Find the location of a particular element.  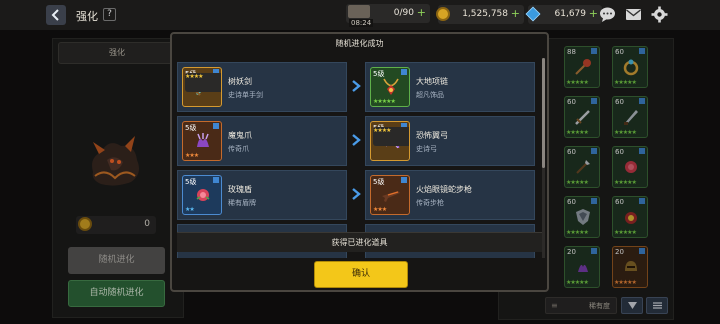

rose-shield-icon is located at coordinates (203, 195).